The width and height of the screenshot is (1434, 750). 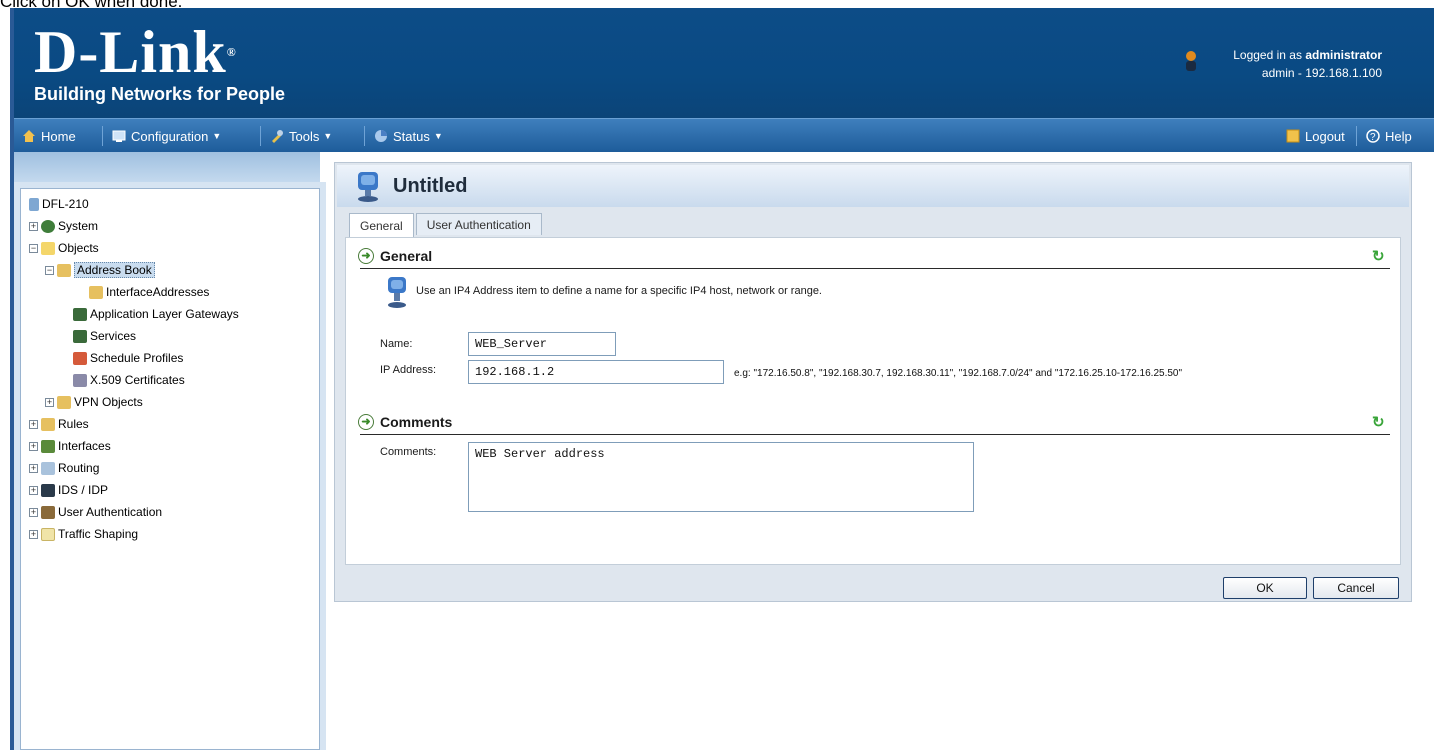 I want to click on ip-address-input: 192.168.1.2, so click(x=596, y=372).